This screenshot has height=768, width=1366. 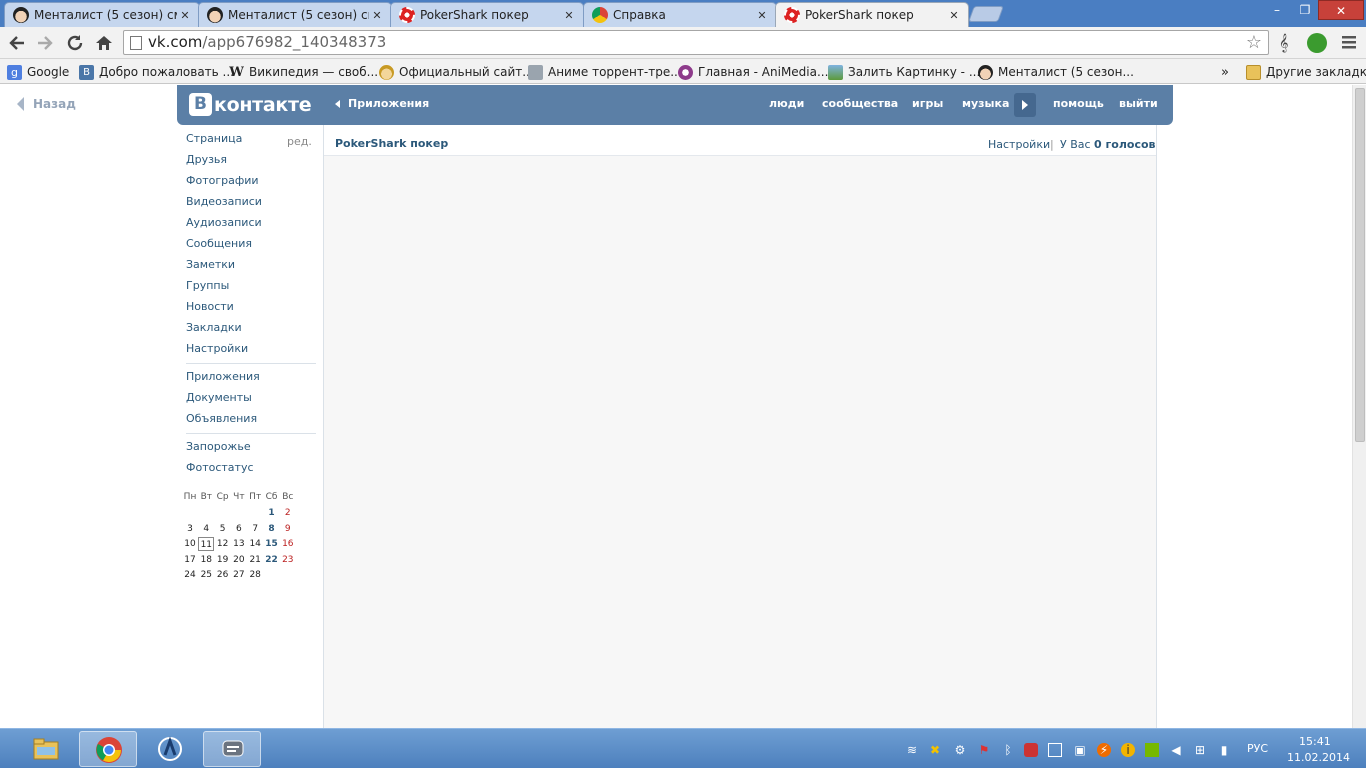 What do you see at coordinates (222, 182) in the screenshot?
I see `sidebar-item: Фотографии` at bounding box center [222, 182].